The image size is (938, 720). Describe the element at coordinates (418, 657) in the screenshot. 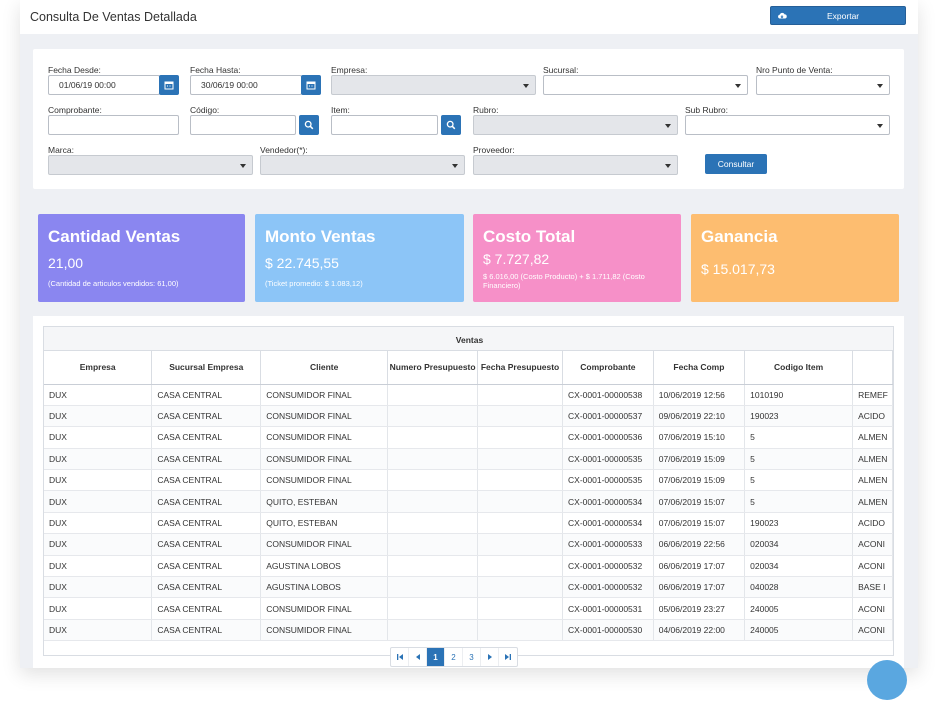

I see `prev-page-icon` at that location.